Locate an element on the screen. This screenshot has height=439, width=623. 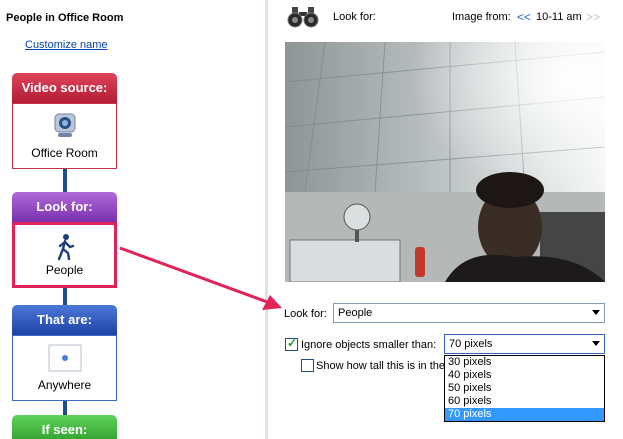
min-size-select: 70 pixels is located at coordinates (524, 344).